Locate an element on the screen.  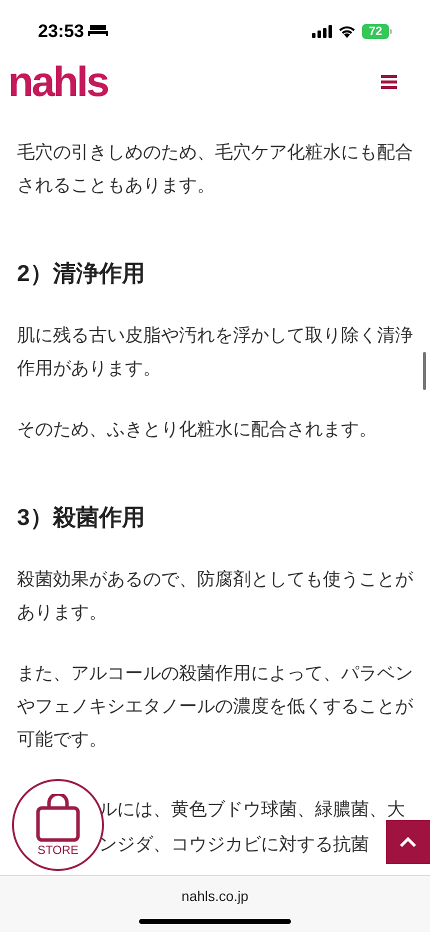
scrollbar-icon is located at coordinates (424, 371).